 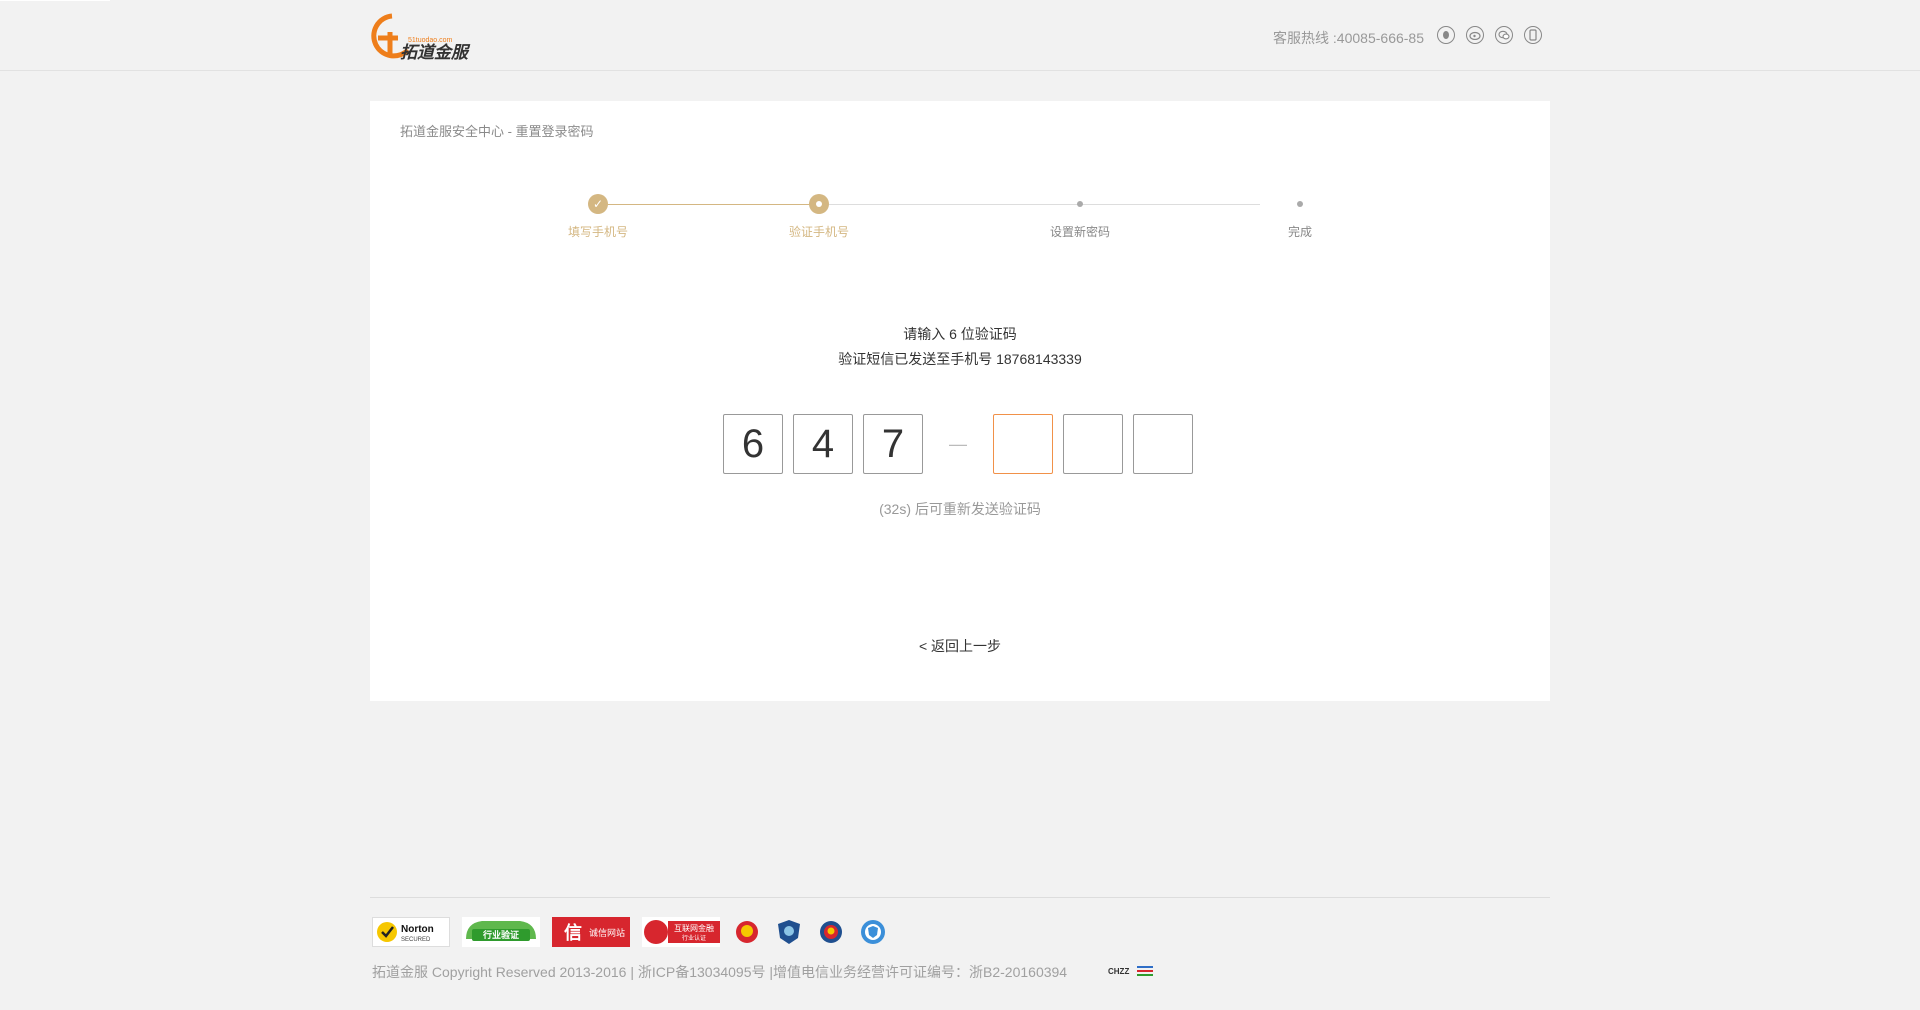 What do you see at coordinates (960, 646) in the screenshot?
I see `back-link: < 返回上一步` at bounding box center [960, 646].